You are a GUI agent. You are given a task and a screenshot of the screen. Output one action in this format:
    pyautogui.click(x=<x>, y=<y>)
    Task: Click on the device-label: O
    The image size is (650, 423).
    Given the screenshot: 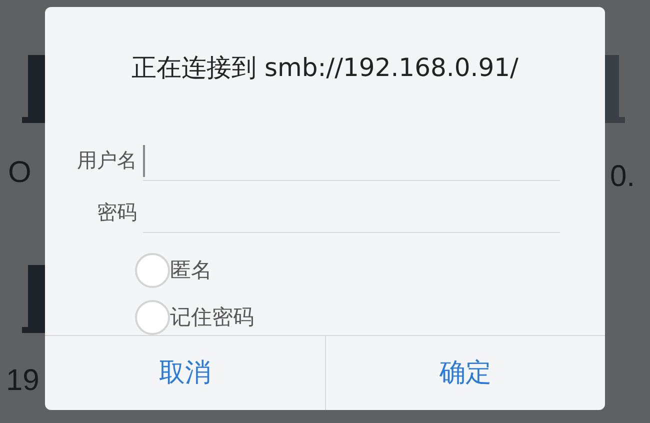 What is the action you would take?
    pyautogui.click(x=20, y=173)
    